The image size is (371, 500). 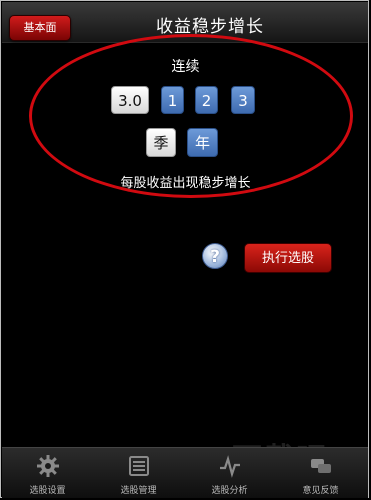 I want to click on tab-label: 选股管理, so click(x=138, y=491).